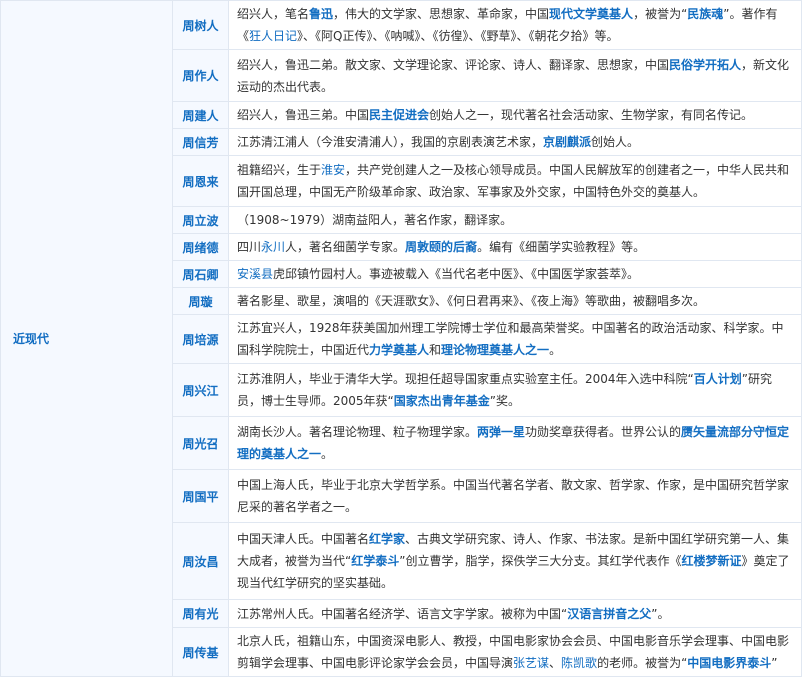  What do you see at coordinates (273, 36) in the screenshot?
I see `description-link: 狂人日记` at bounding box center [273, 36].